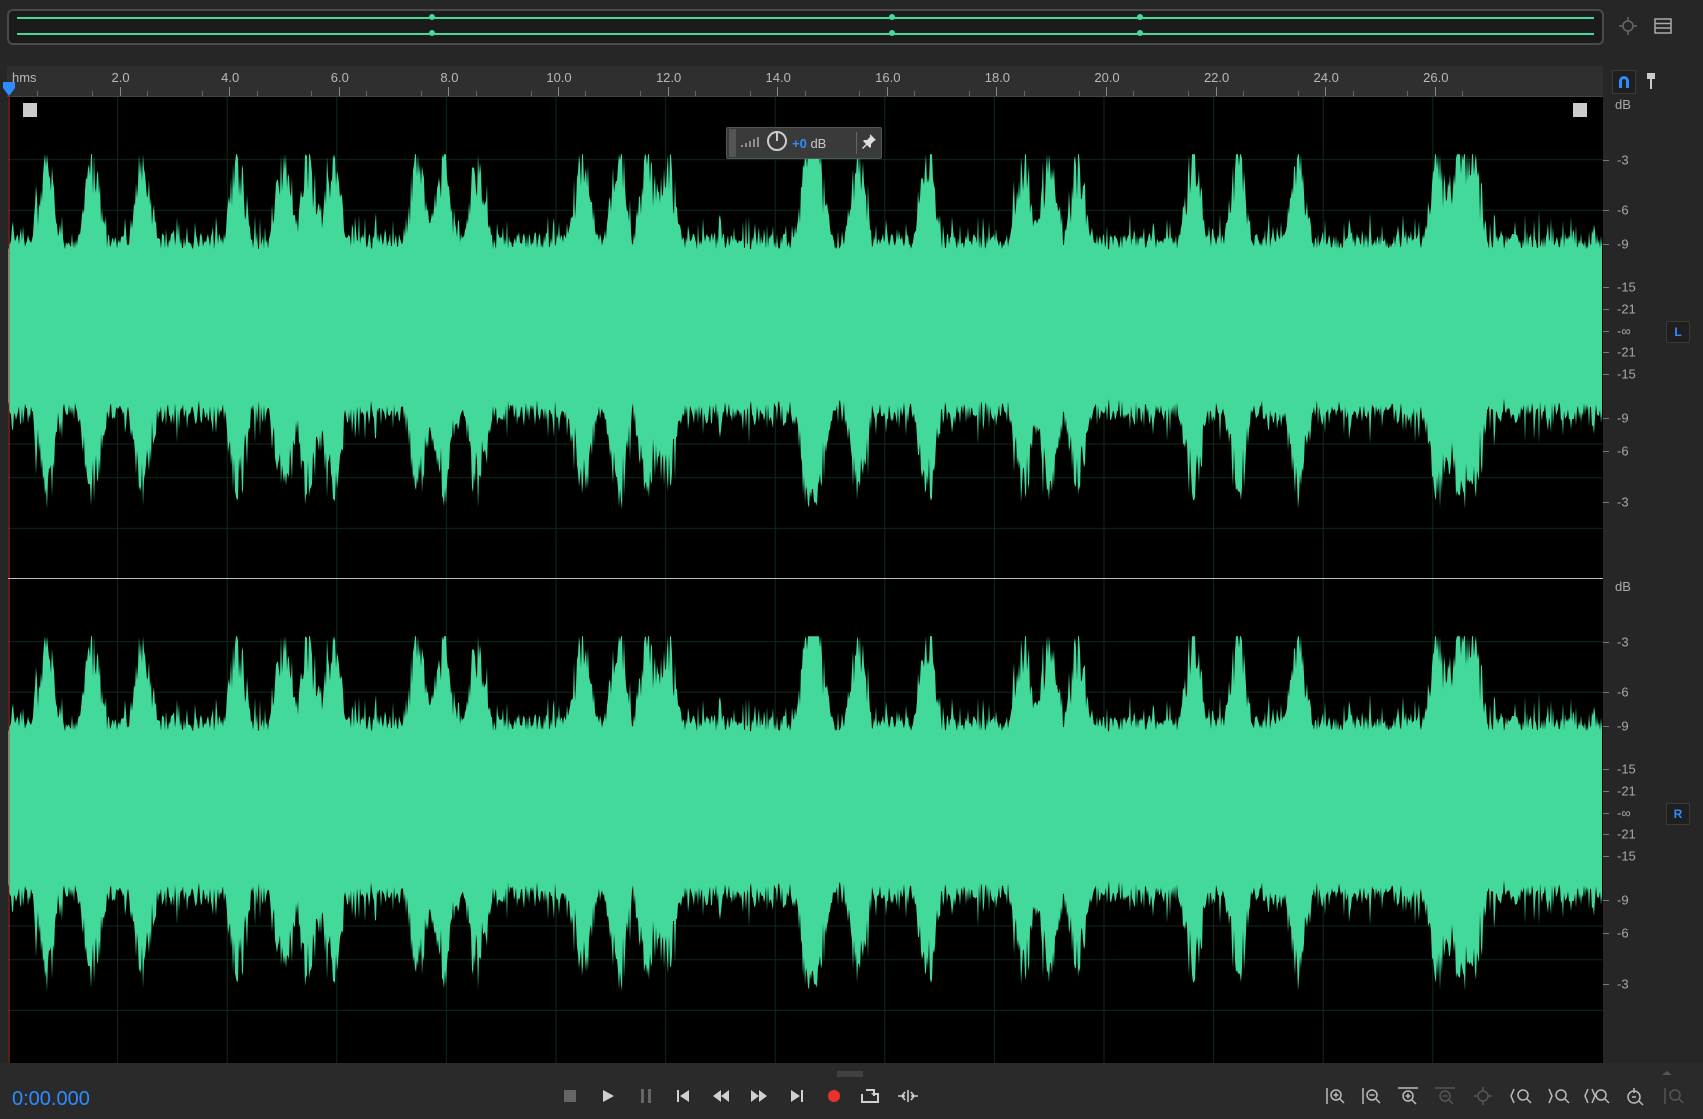 The height and width of the screenshot is (1119, 1703). What do you see at coordinates (668, 77) in the screenshot?
I see `ruler-tick-label: 12.0` at bounding box center [668, 77].